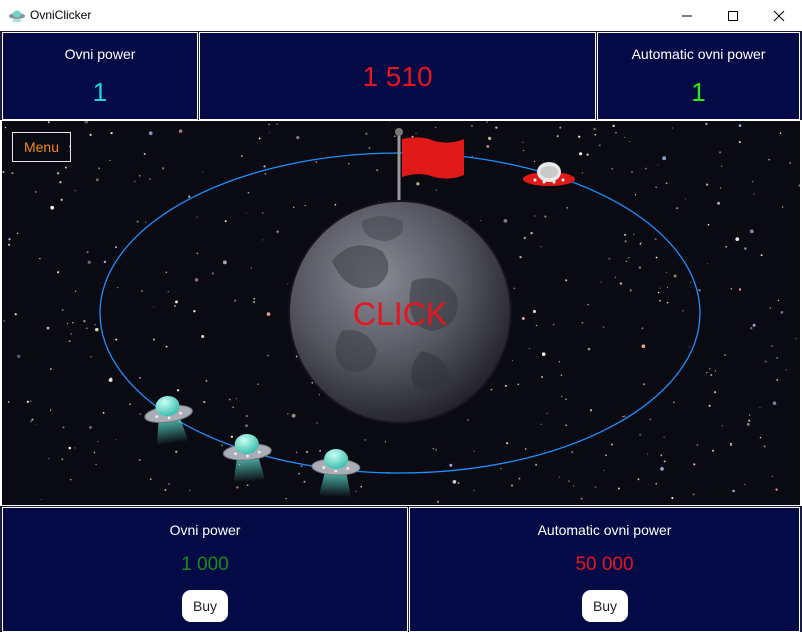 This screenshot has width=802, height=632. I want to click on buy-ovni-power-button: Buy, so click(205, 606).